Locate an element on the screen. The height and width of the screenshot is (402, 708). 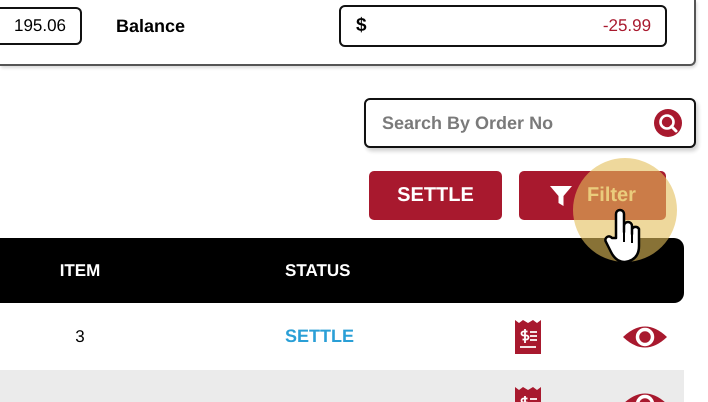
search-icon is located at coordinates (668, 123).